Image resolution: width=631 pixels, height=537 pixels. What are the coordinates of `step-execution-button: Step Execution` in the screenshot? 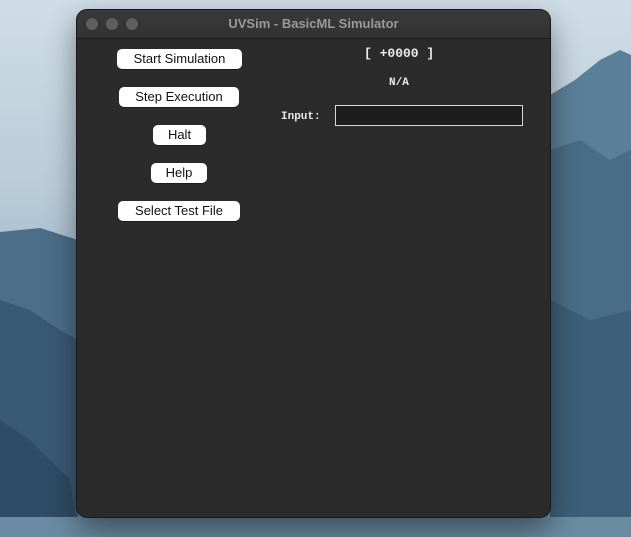 It's located at (179, 97).